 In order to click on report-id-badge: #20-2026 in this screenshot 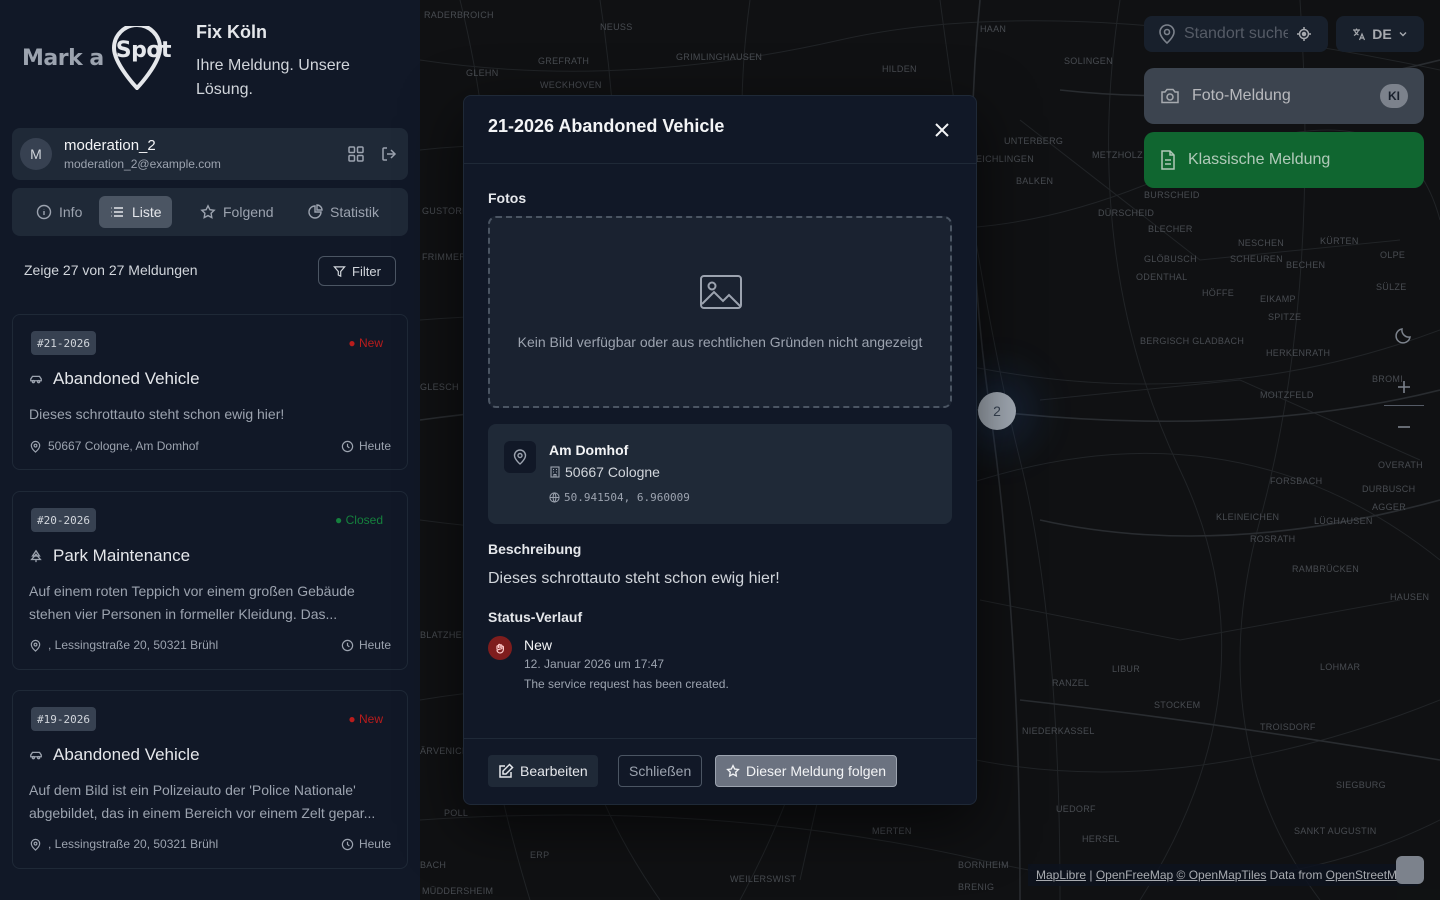, I will do `click(63, 520)`.